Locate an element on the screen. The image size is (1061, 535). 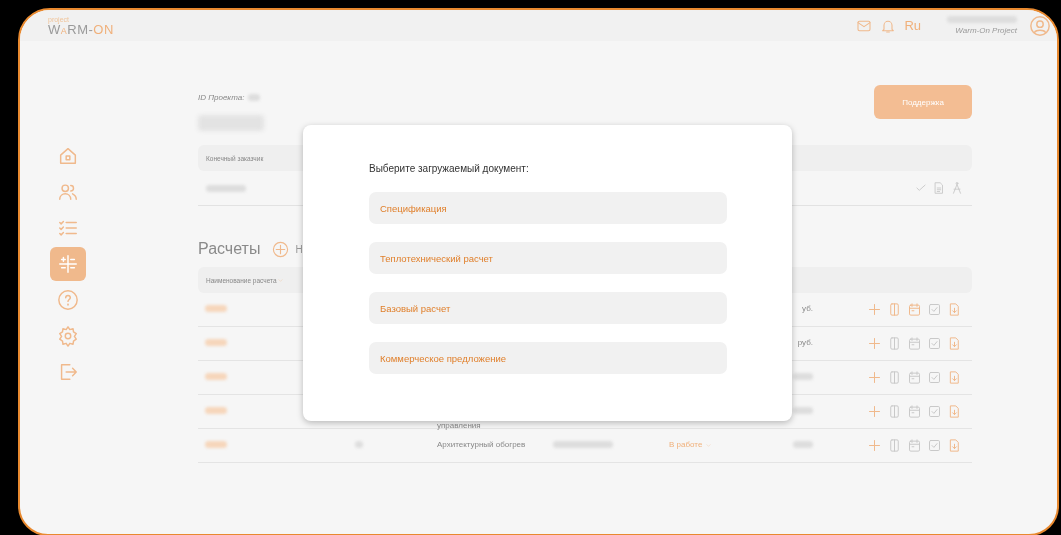
table-cell-text: управления is located at coordinates (459, 426).